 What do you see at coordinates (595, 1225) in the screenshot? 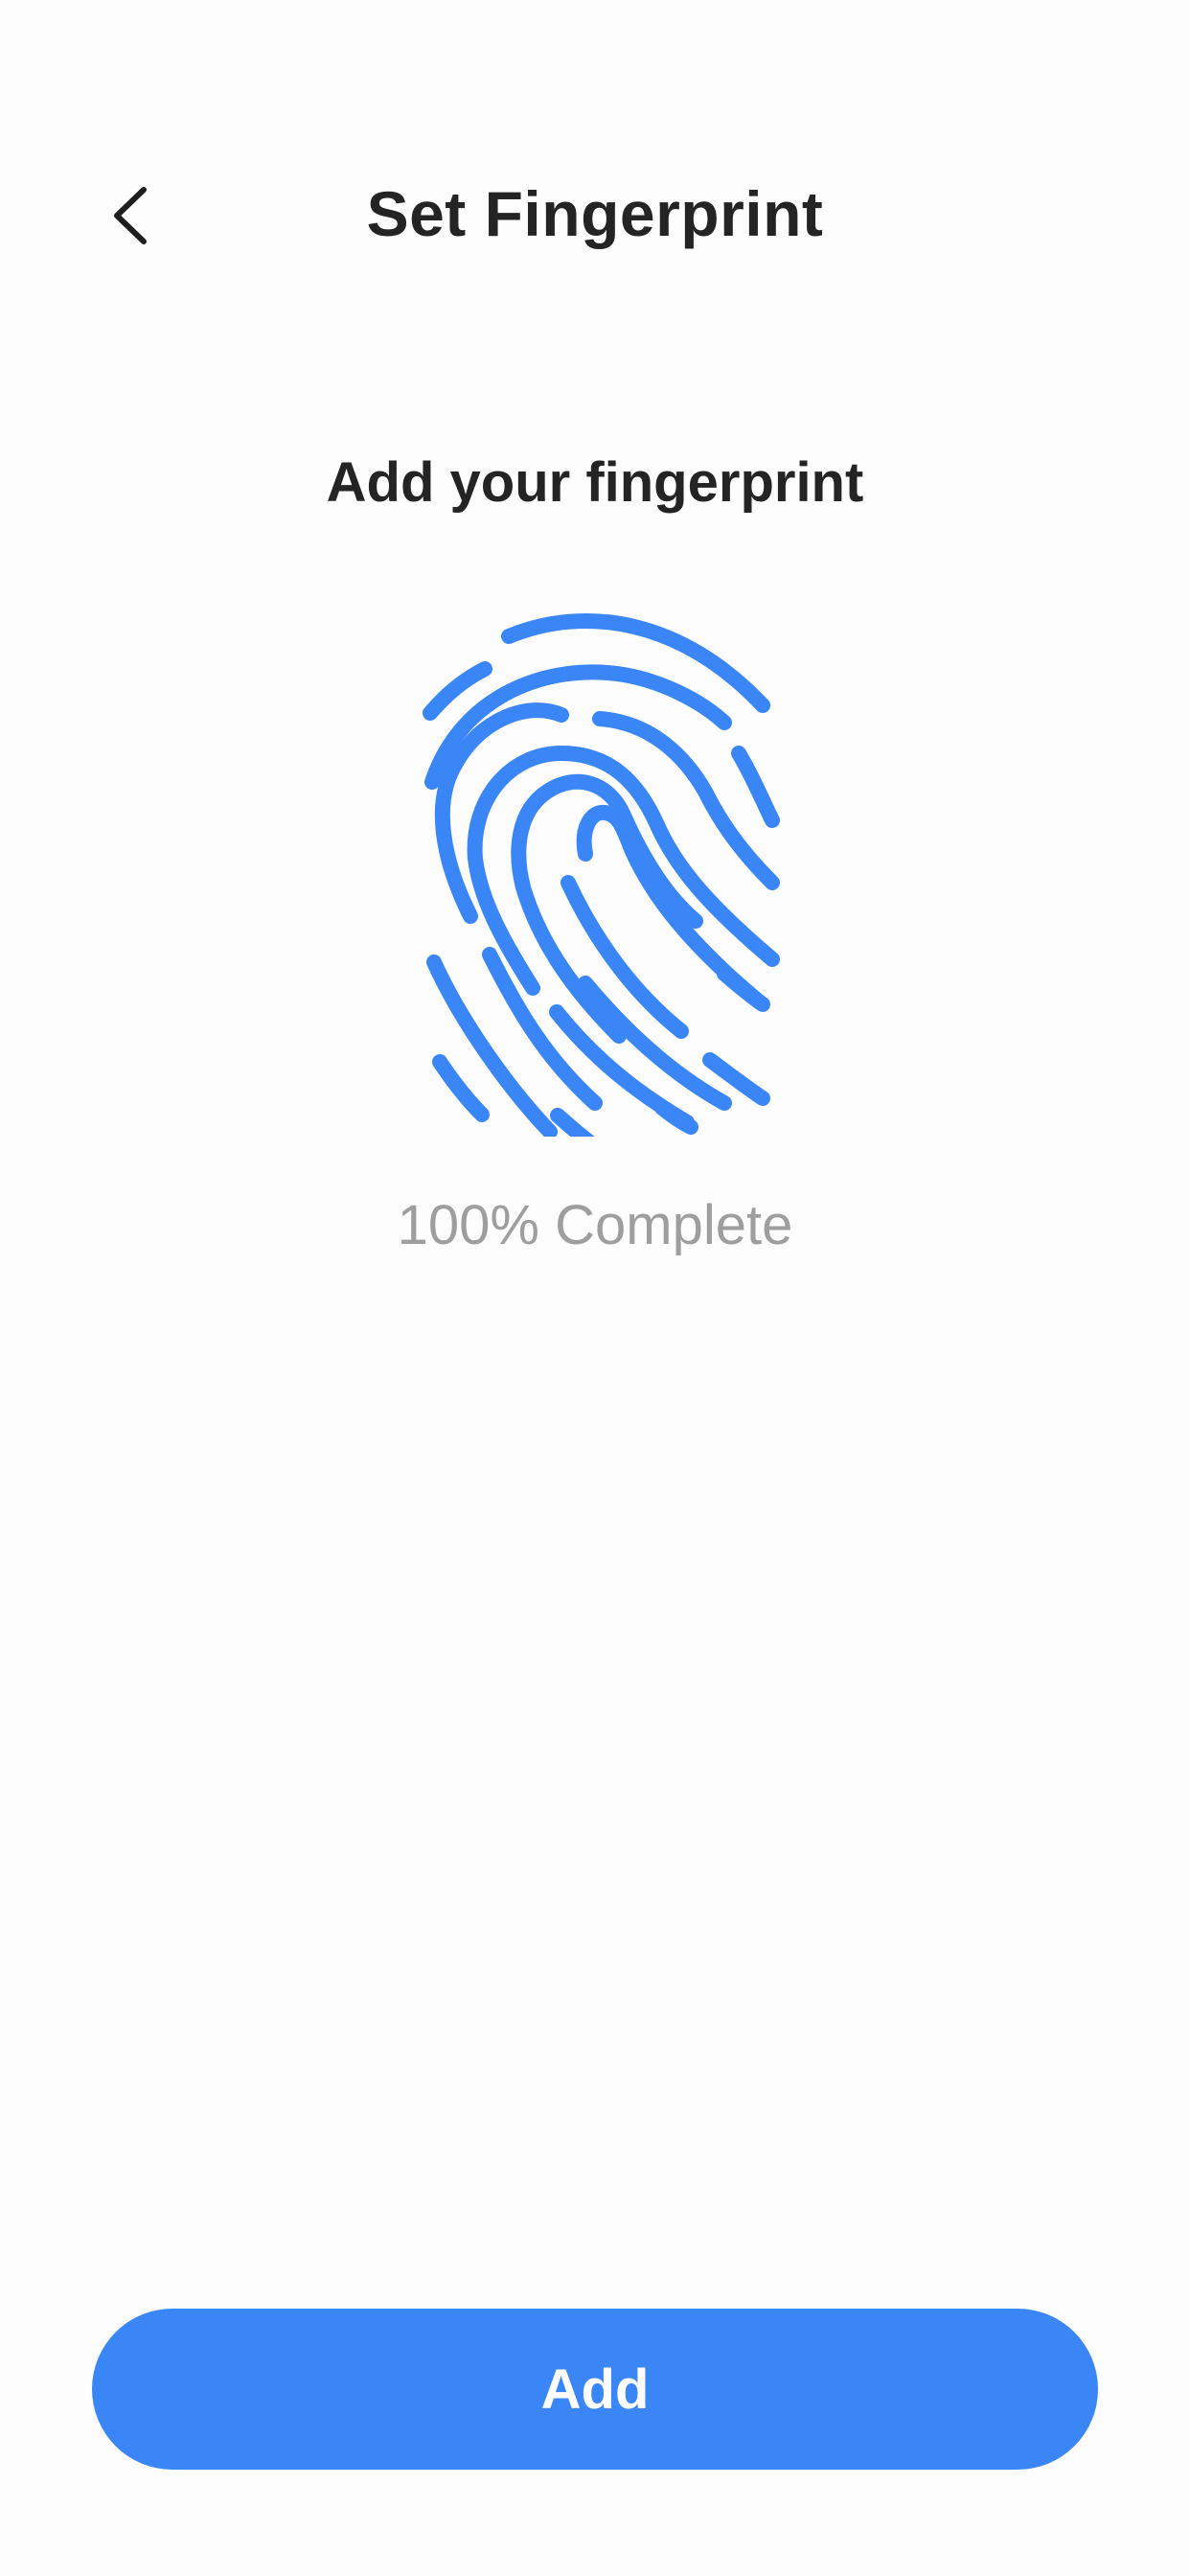
I see `progress-status: 100% Complete` at bounding box center [595, 1225].